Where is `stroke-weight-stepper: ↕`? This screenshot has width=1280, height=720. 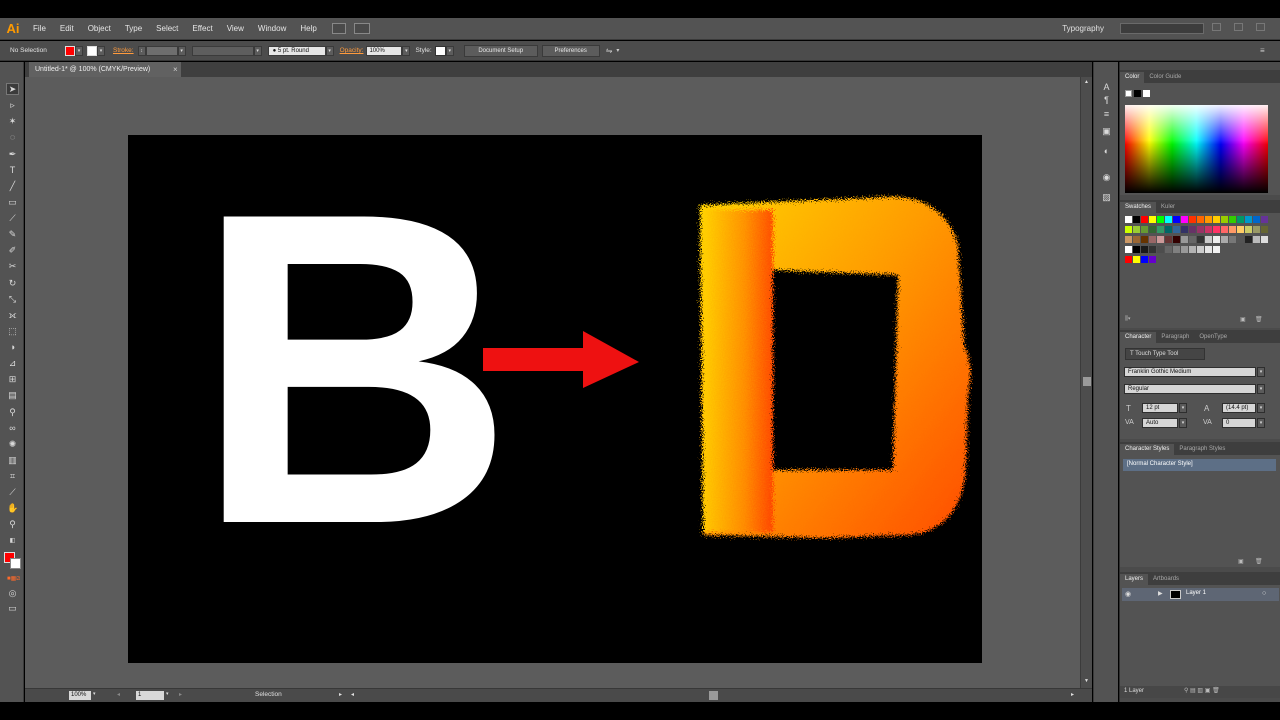 stroke-weight-stepper: ↕ is located at coordinates (141, 50).